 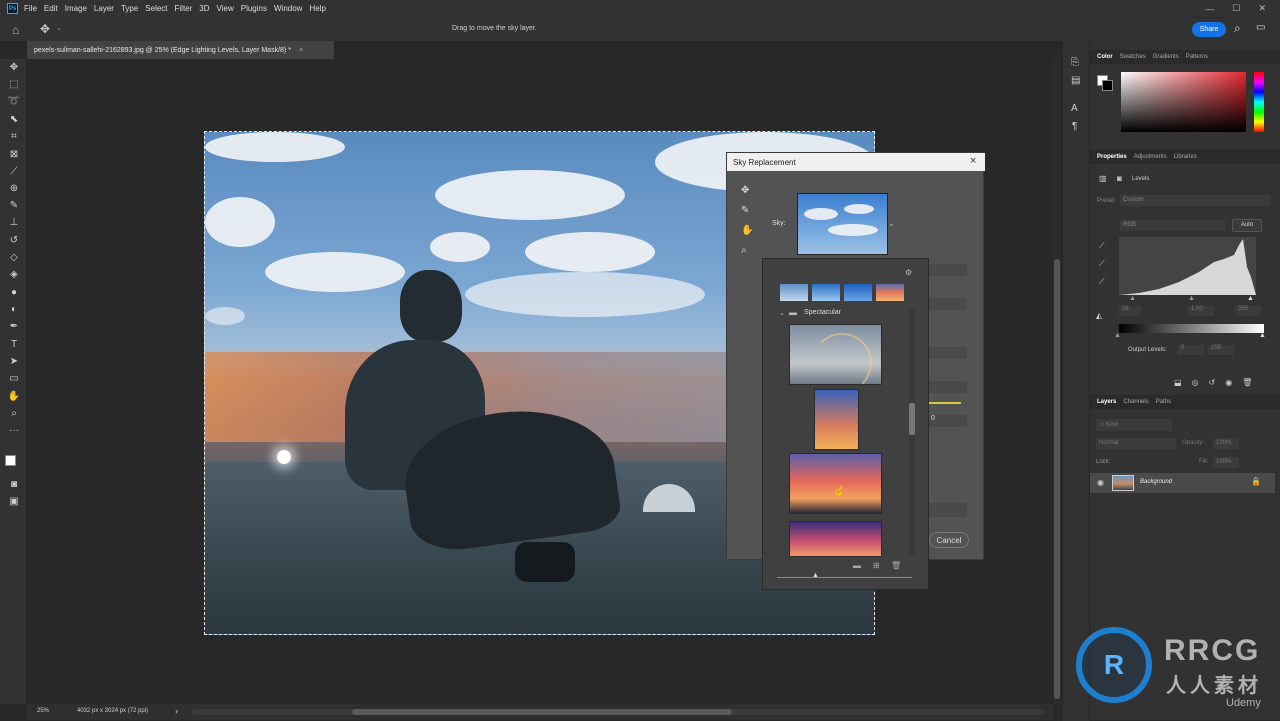 What do you see at coordinates (1163, 402) in the screenshot?
I see `tab-paths: Paths` at bounding box center [1163, 402].